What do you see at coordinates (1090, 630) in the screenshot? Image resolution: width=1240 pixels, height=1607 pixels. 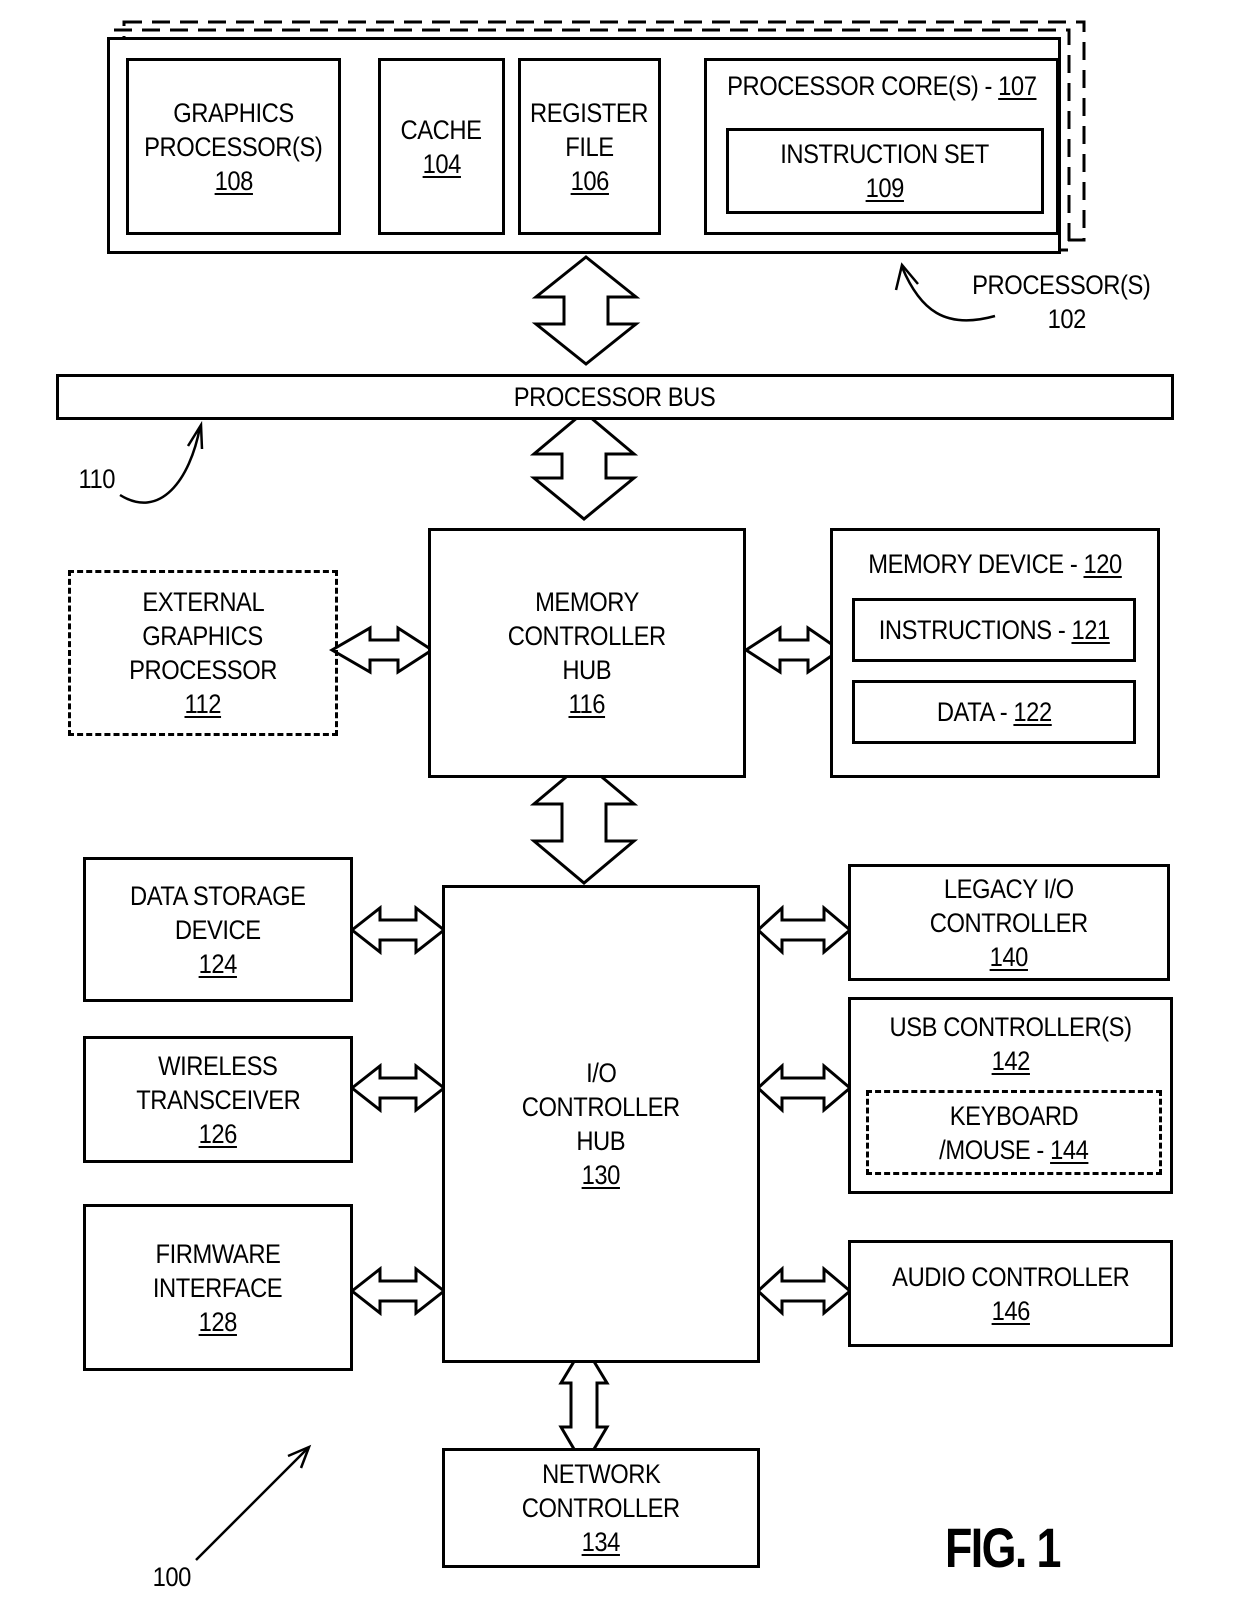 I see `instructions-number: 121` at bounding box center [1090, 630].